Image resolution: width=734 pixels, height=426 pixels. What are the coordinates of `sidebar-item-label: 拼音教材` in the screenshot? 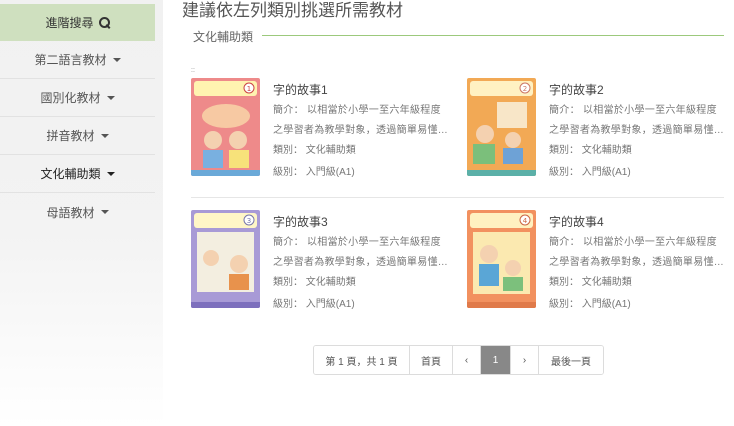 It's located at (70, 136).